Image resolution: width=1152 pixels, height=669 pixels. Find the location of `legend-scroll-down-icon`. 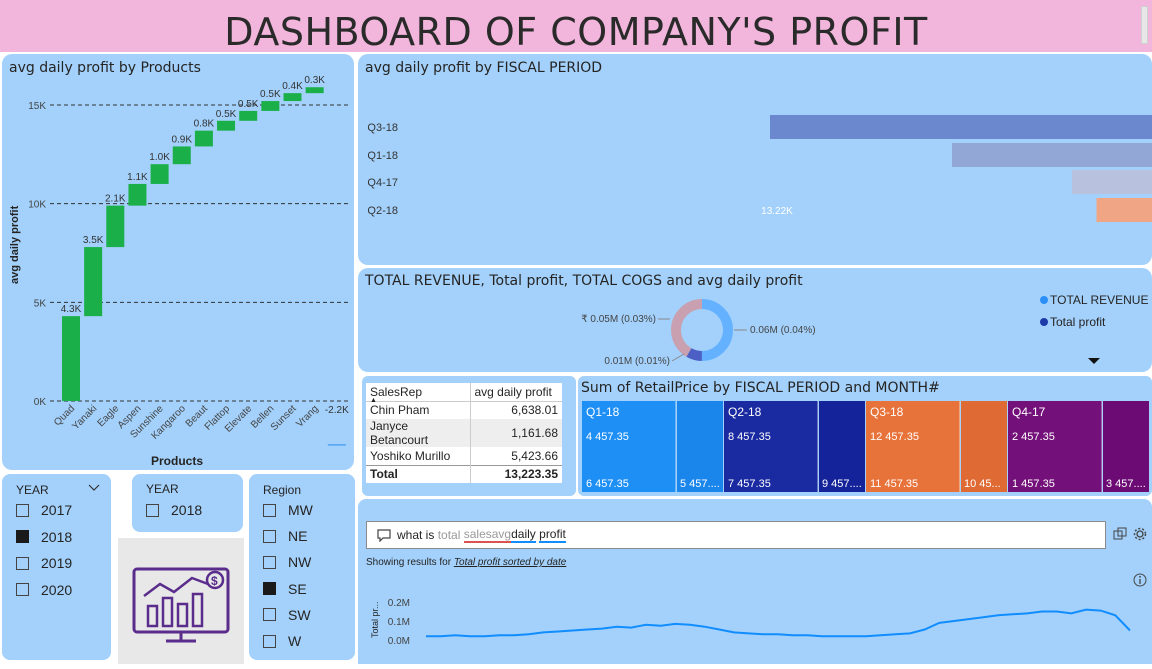

legend-scroll-down-icon is located at coordinates (1094, 361).